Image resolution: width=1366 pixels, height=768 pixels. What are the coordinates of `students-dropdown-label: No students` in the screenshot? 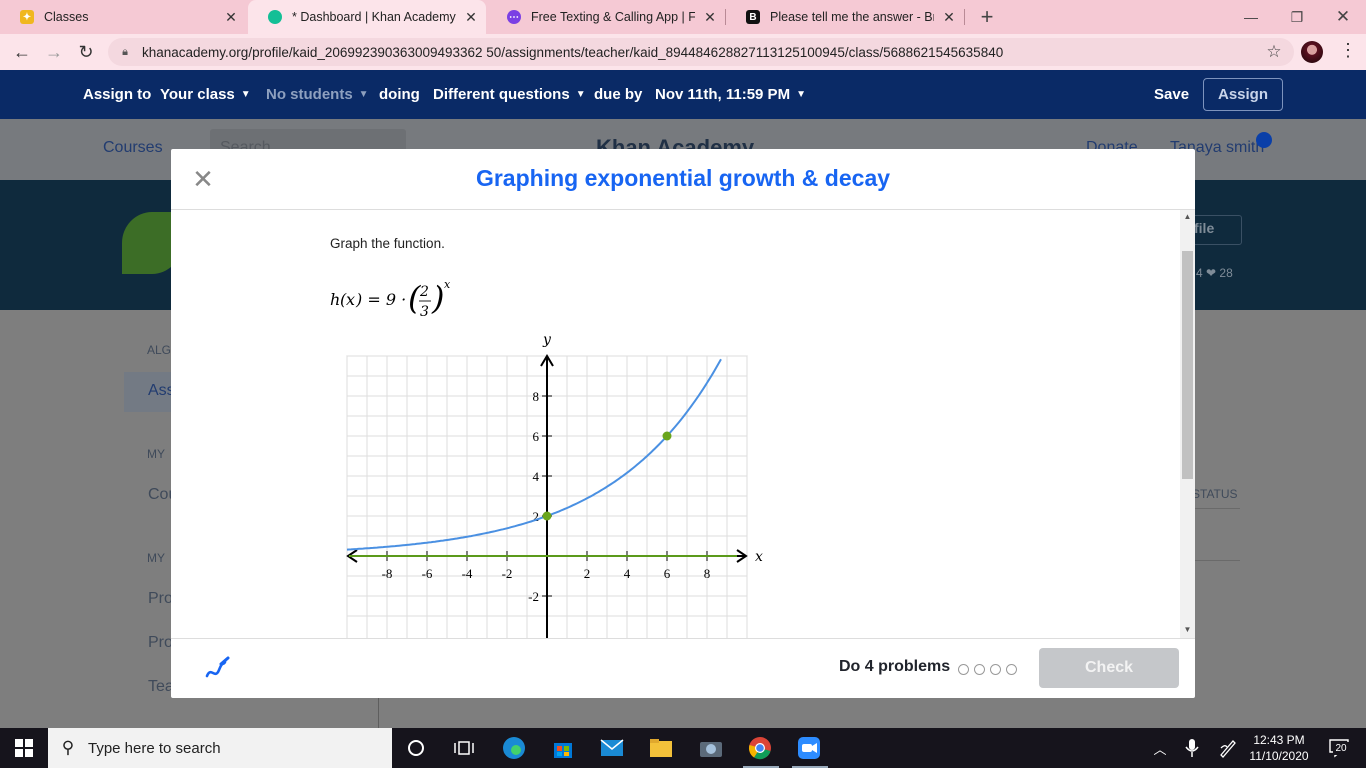 It's located at (309, 94).